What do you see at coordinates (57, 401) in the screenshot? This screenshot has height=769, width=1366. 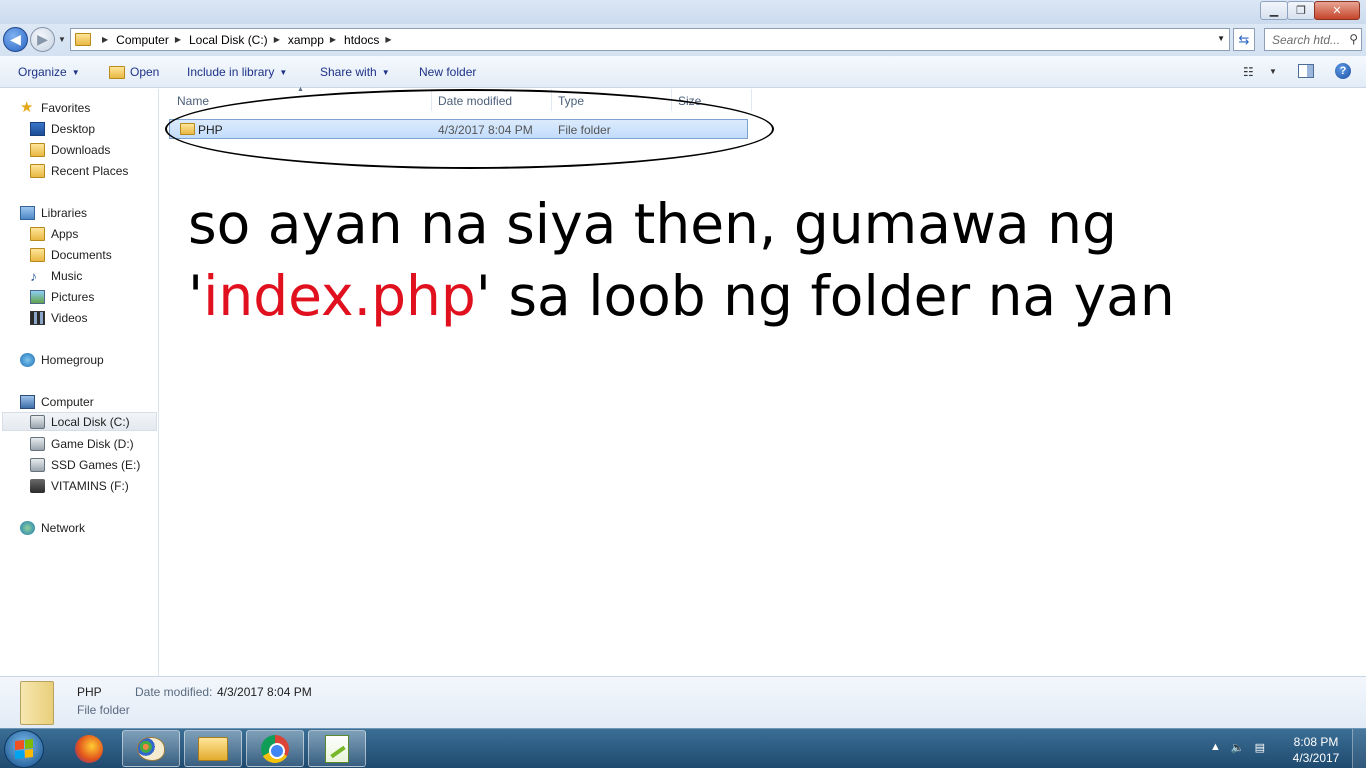 I see `nav-computer: Computer` at bounding box center [57, 401].